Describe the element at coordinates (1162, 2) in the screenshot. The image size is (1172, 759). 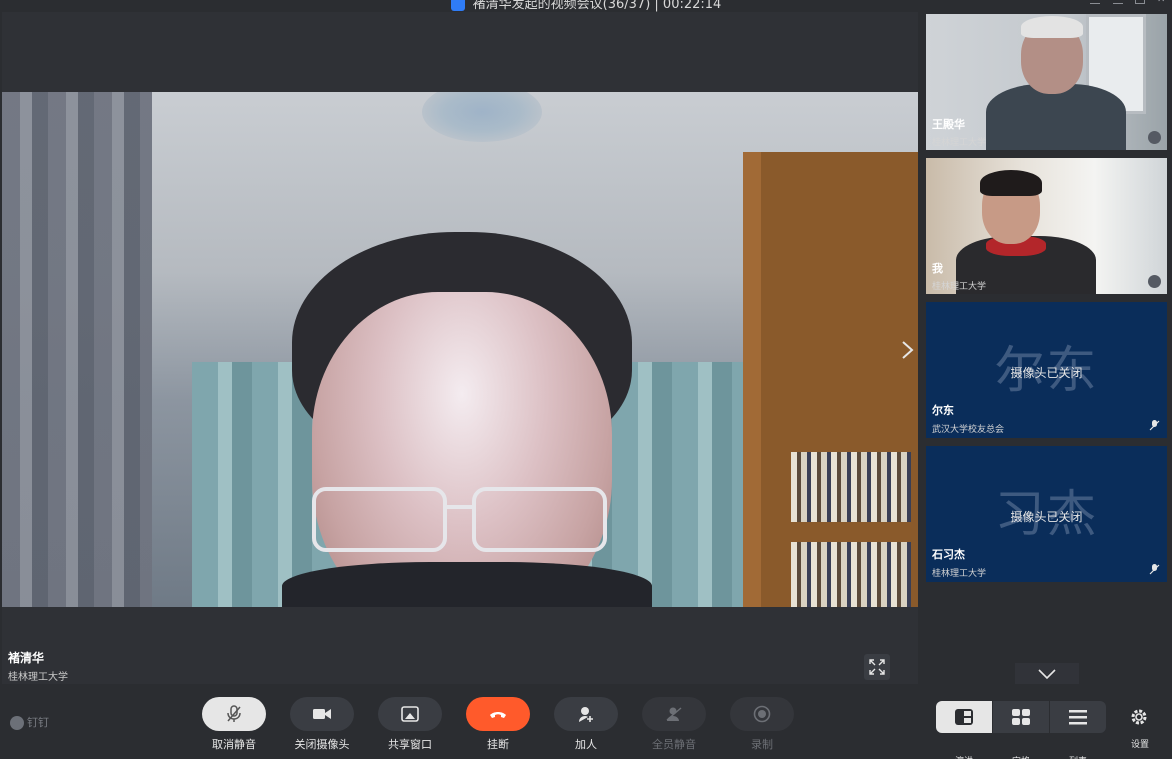
I see `close-icon: ✕` at that location.